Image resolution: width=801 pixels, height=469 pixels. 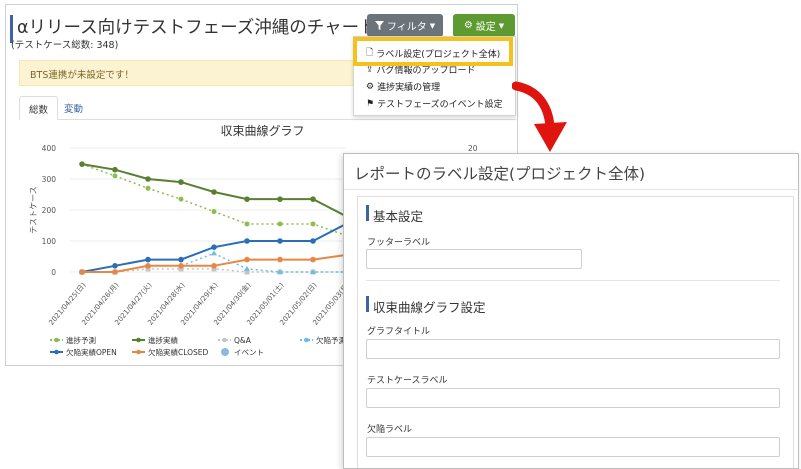 I want to click on menu-item-label: バグ情報のアップロード, so click(x=426, y=71).